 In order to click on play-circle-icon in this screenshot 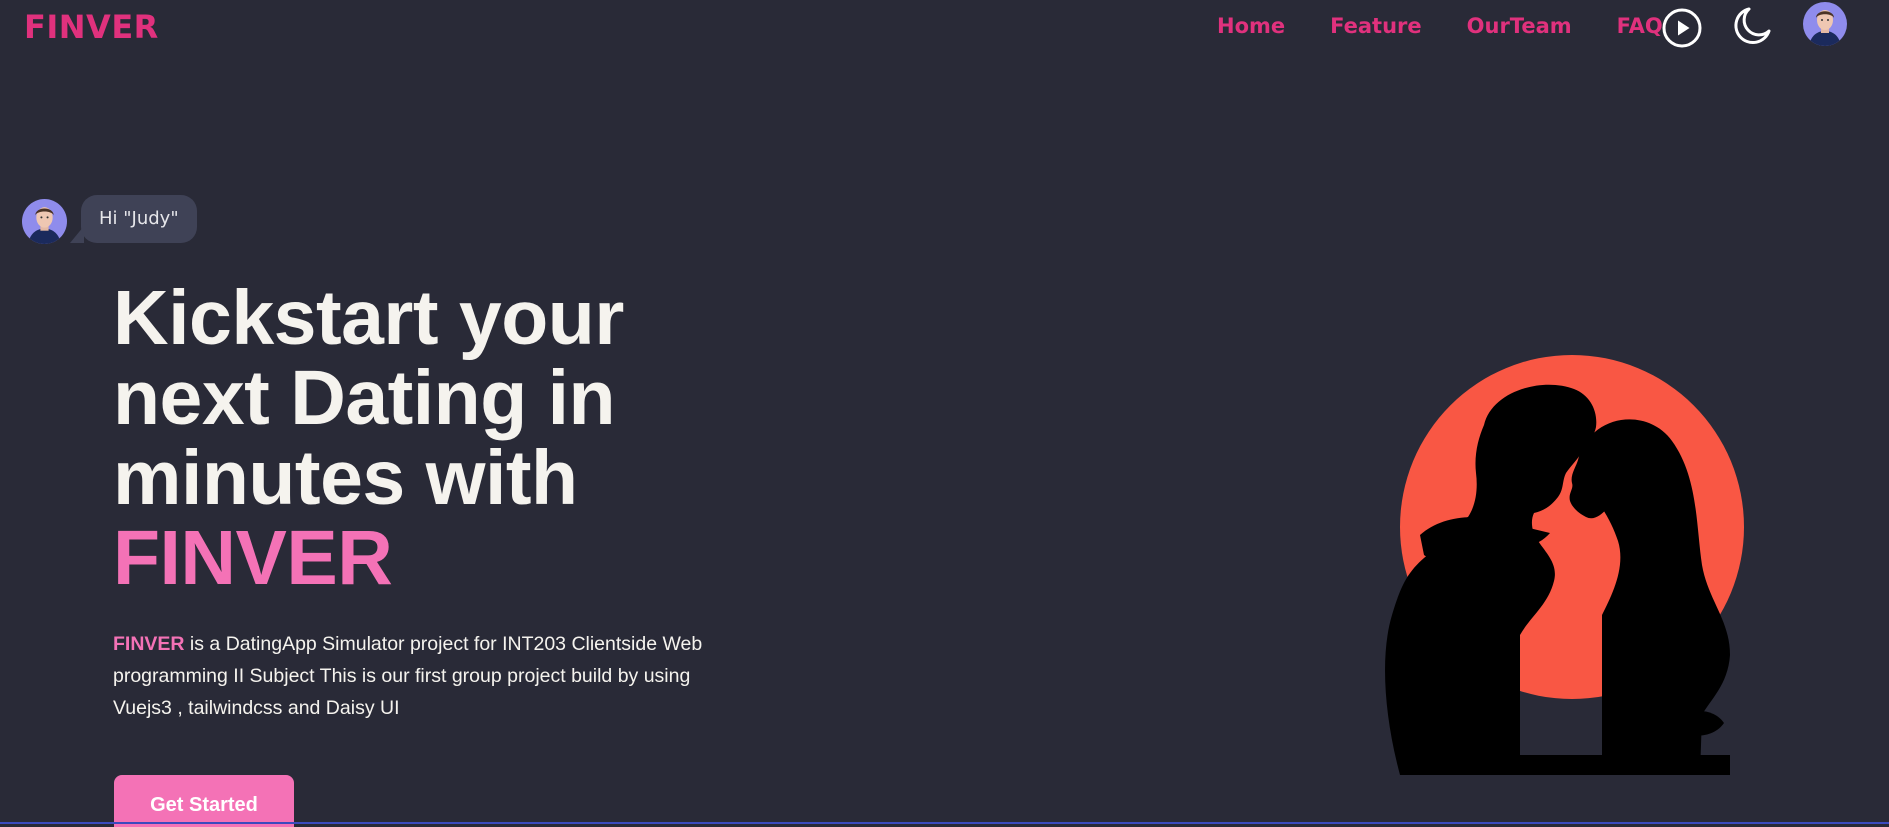, I will do `click(1682, 28)`.